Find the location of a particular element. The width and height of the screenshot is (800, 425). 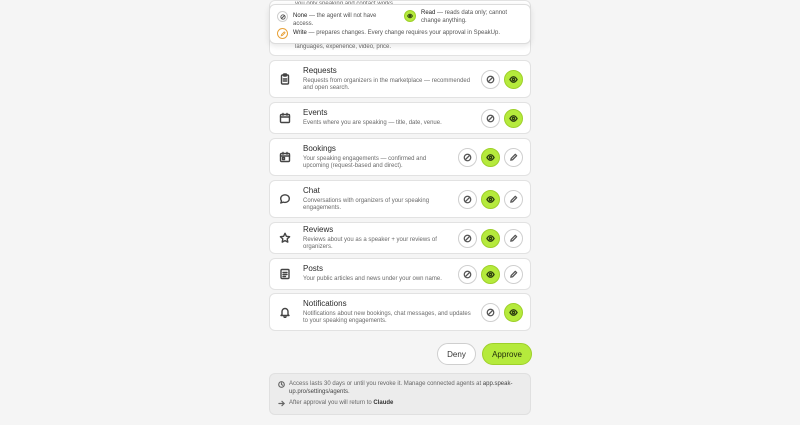

section-title: Bookings is located at coordinates (319, 148).